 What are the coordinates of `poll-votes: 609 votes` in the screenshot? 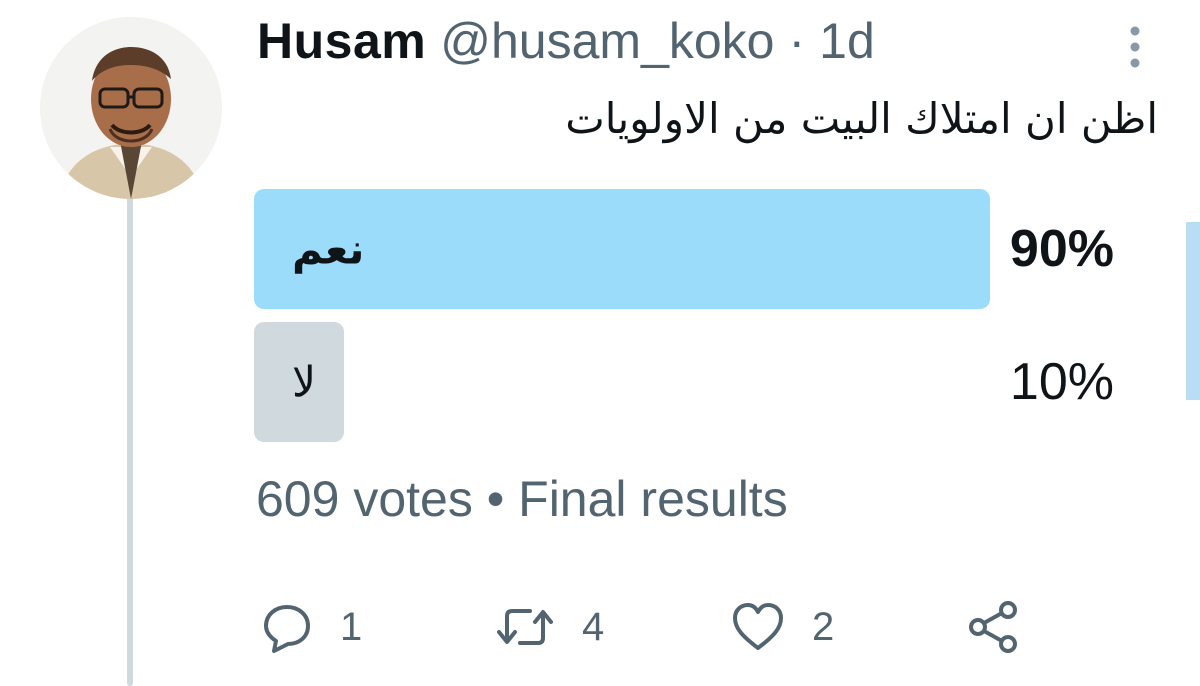 It's located at (364, 499).